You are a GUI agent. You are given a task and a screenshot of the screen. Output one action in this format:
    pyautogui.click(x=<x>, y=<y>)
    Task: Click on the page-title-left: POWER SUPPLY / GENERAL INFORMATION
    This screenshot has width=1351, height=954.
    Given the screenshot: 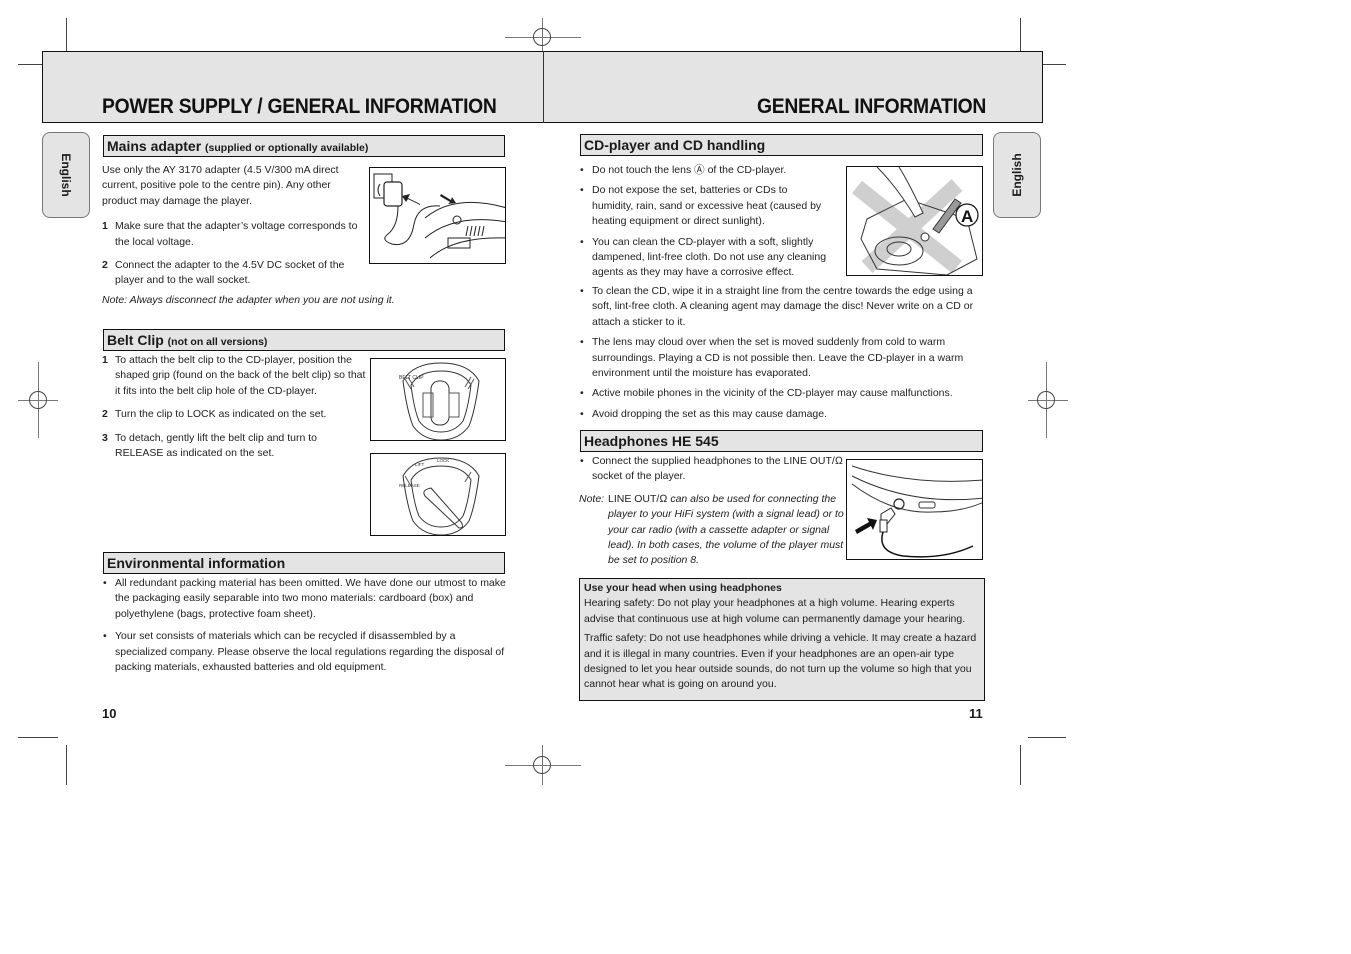 What is the action you would take?
    pyautogui.click(x=299, y=106)
    